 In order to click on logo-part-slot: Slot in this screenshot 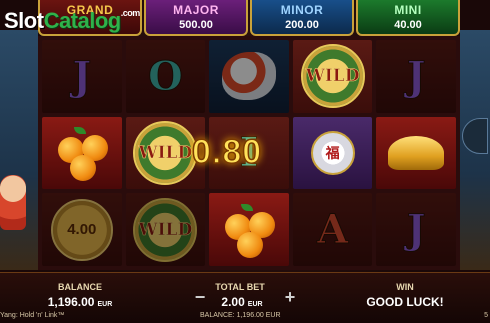, I will do `click(24, 20)`.